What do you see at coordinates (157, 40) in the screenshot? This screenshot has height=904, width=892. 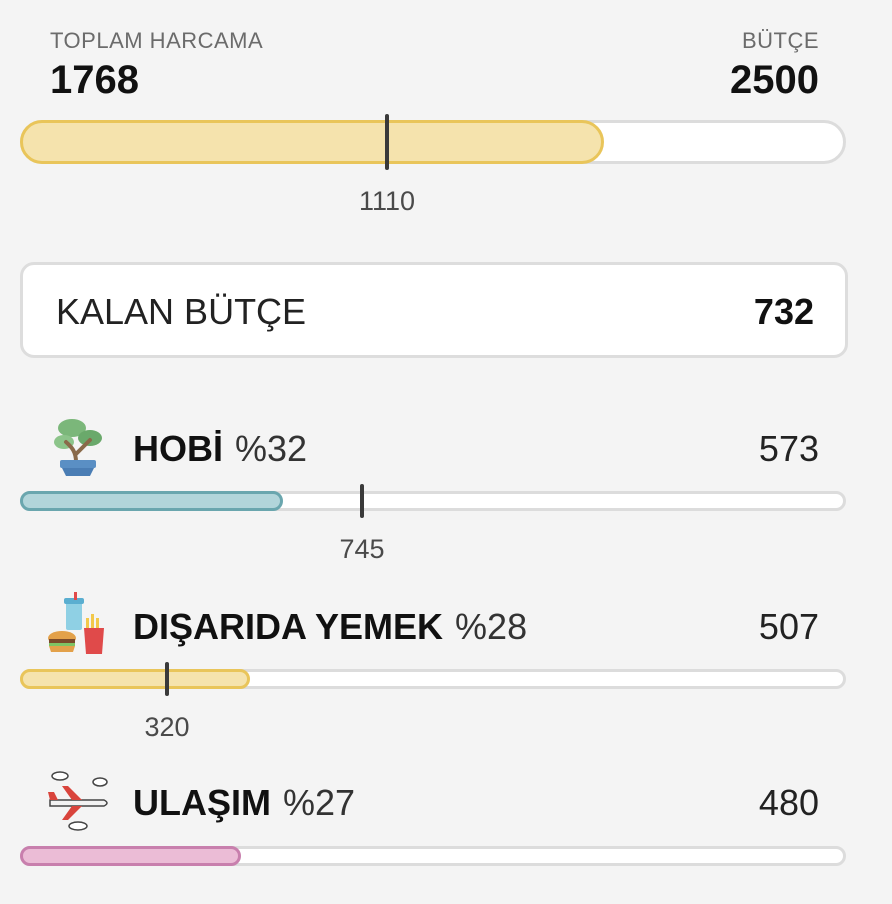 I see `total-spending-label: TOPLAM HARCAMA` at bounding box center [157, 40].